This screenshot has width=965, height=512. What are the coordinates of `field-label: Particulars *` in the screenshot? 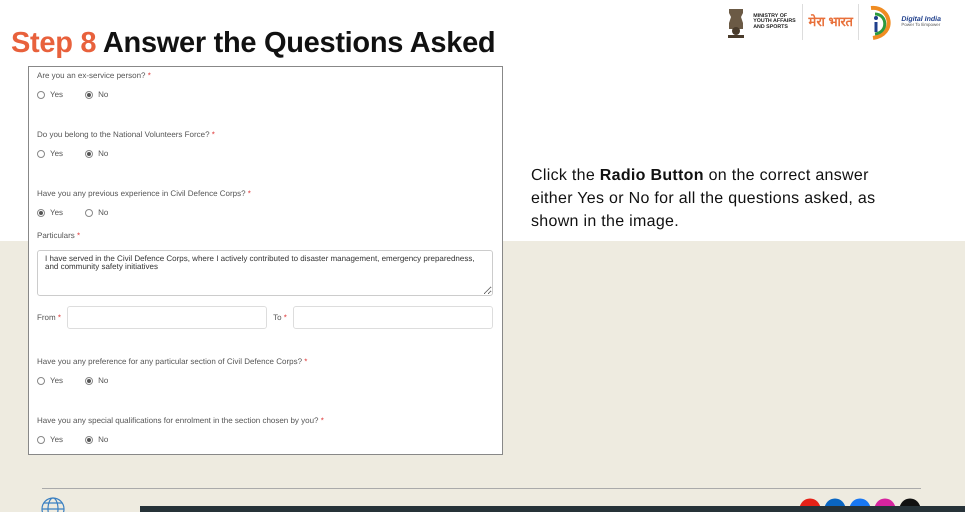 It's located at (265, 236).